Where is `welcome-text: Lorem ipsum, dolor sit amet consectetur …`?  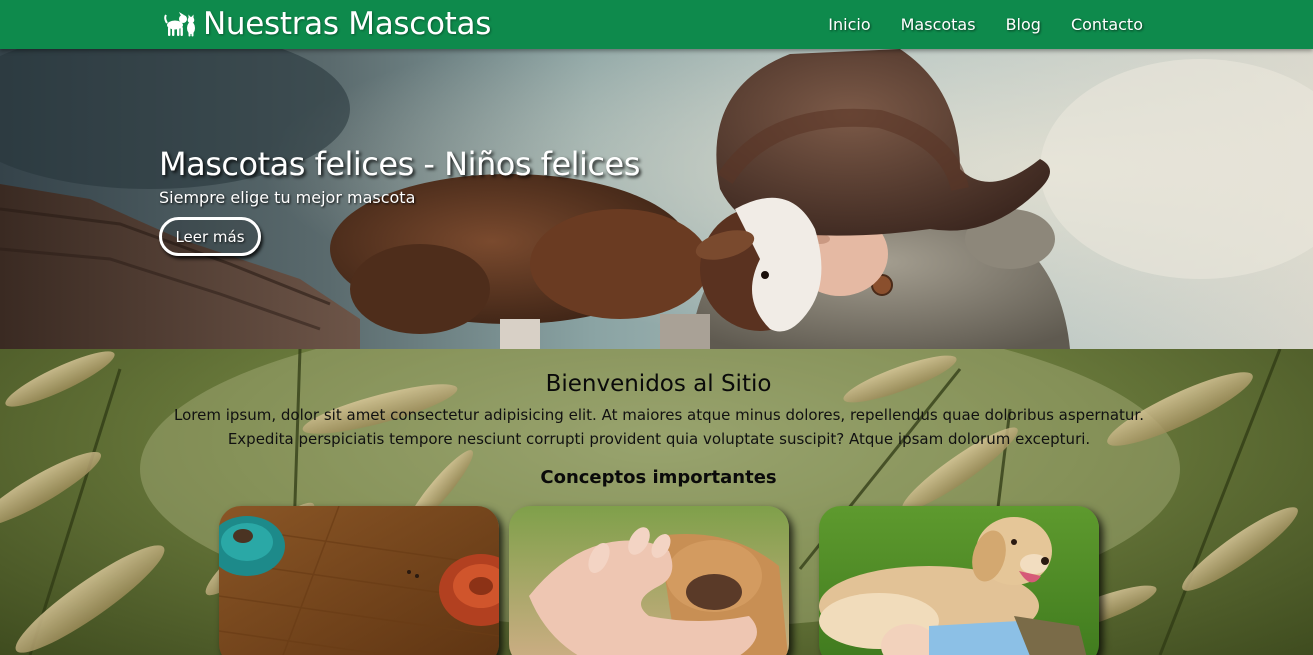
welcome-text: Lorem ipsum, dolor sit amet consectetur … is located at coordinates (659, 427).